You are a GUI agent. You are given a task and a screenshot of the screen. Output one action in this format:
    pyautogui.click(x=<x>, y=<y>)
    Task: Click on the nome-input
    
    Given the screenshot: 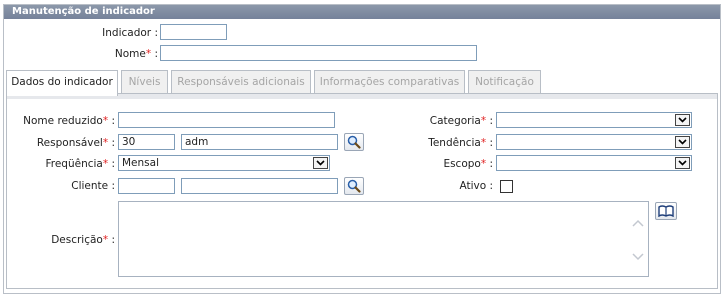 What is the action you would take?
    pyautogui.click(x=318, y=53)
    